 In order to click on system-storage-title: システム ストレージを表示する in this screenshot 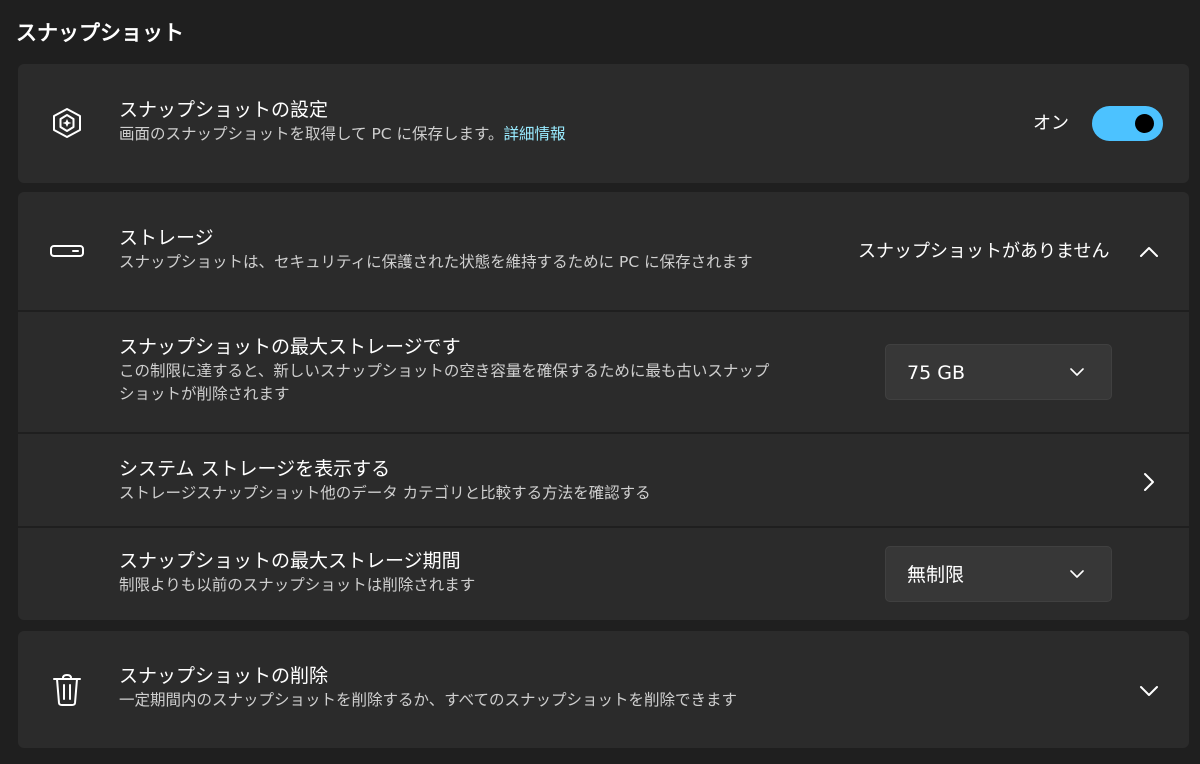, I will do `click(255, 469)`.